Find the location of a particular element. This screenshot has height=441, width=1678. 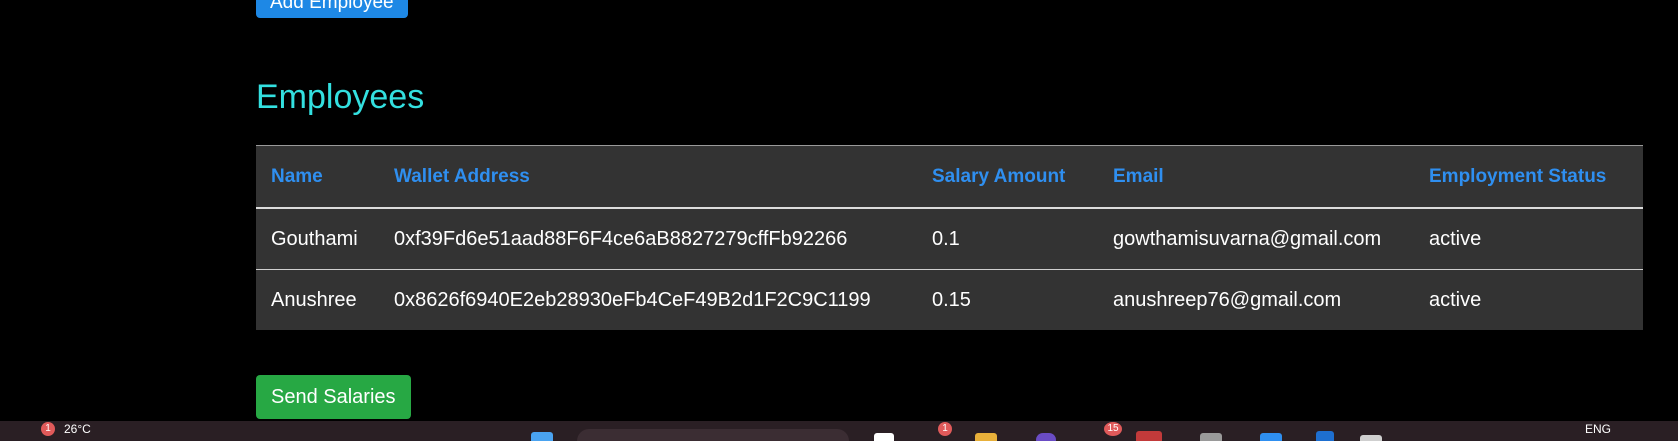

weather-temperature: 26°C is located at coordinates (77, 429).